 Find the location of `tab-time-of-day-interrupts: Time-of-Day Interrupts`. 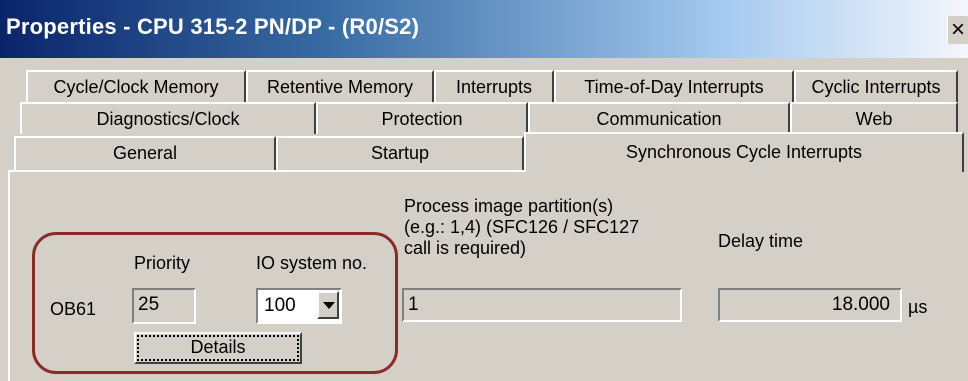

tab-time-of-day-interrupts: Time-of-Day Interrupts is located at coordinates (674, 86).